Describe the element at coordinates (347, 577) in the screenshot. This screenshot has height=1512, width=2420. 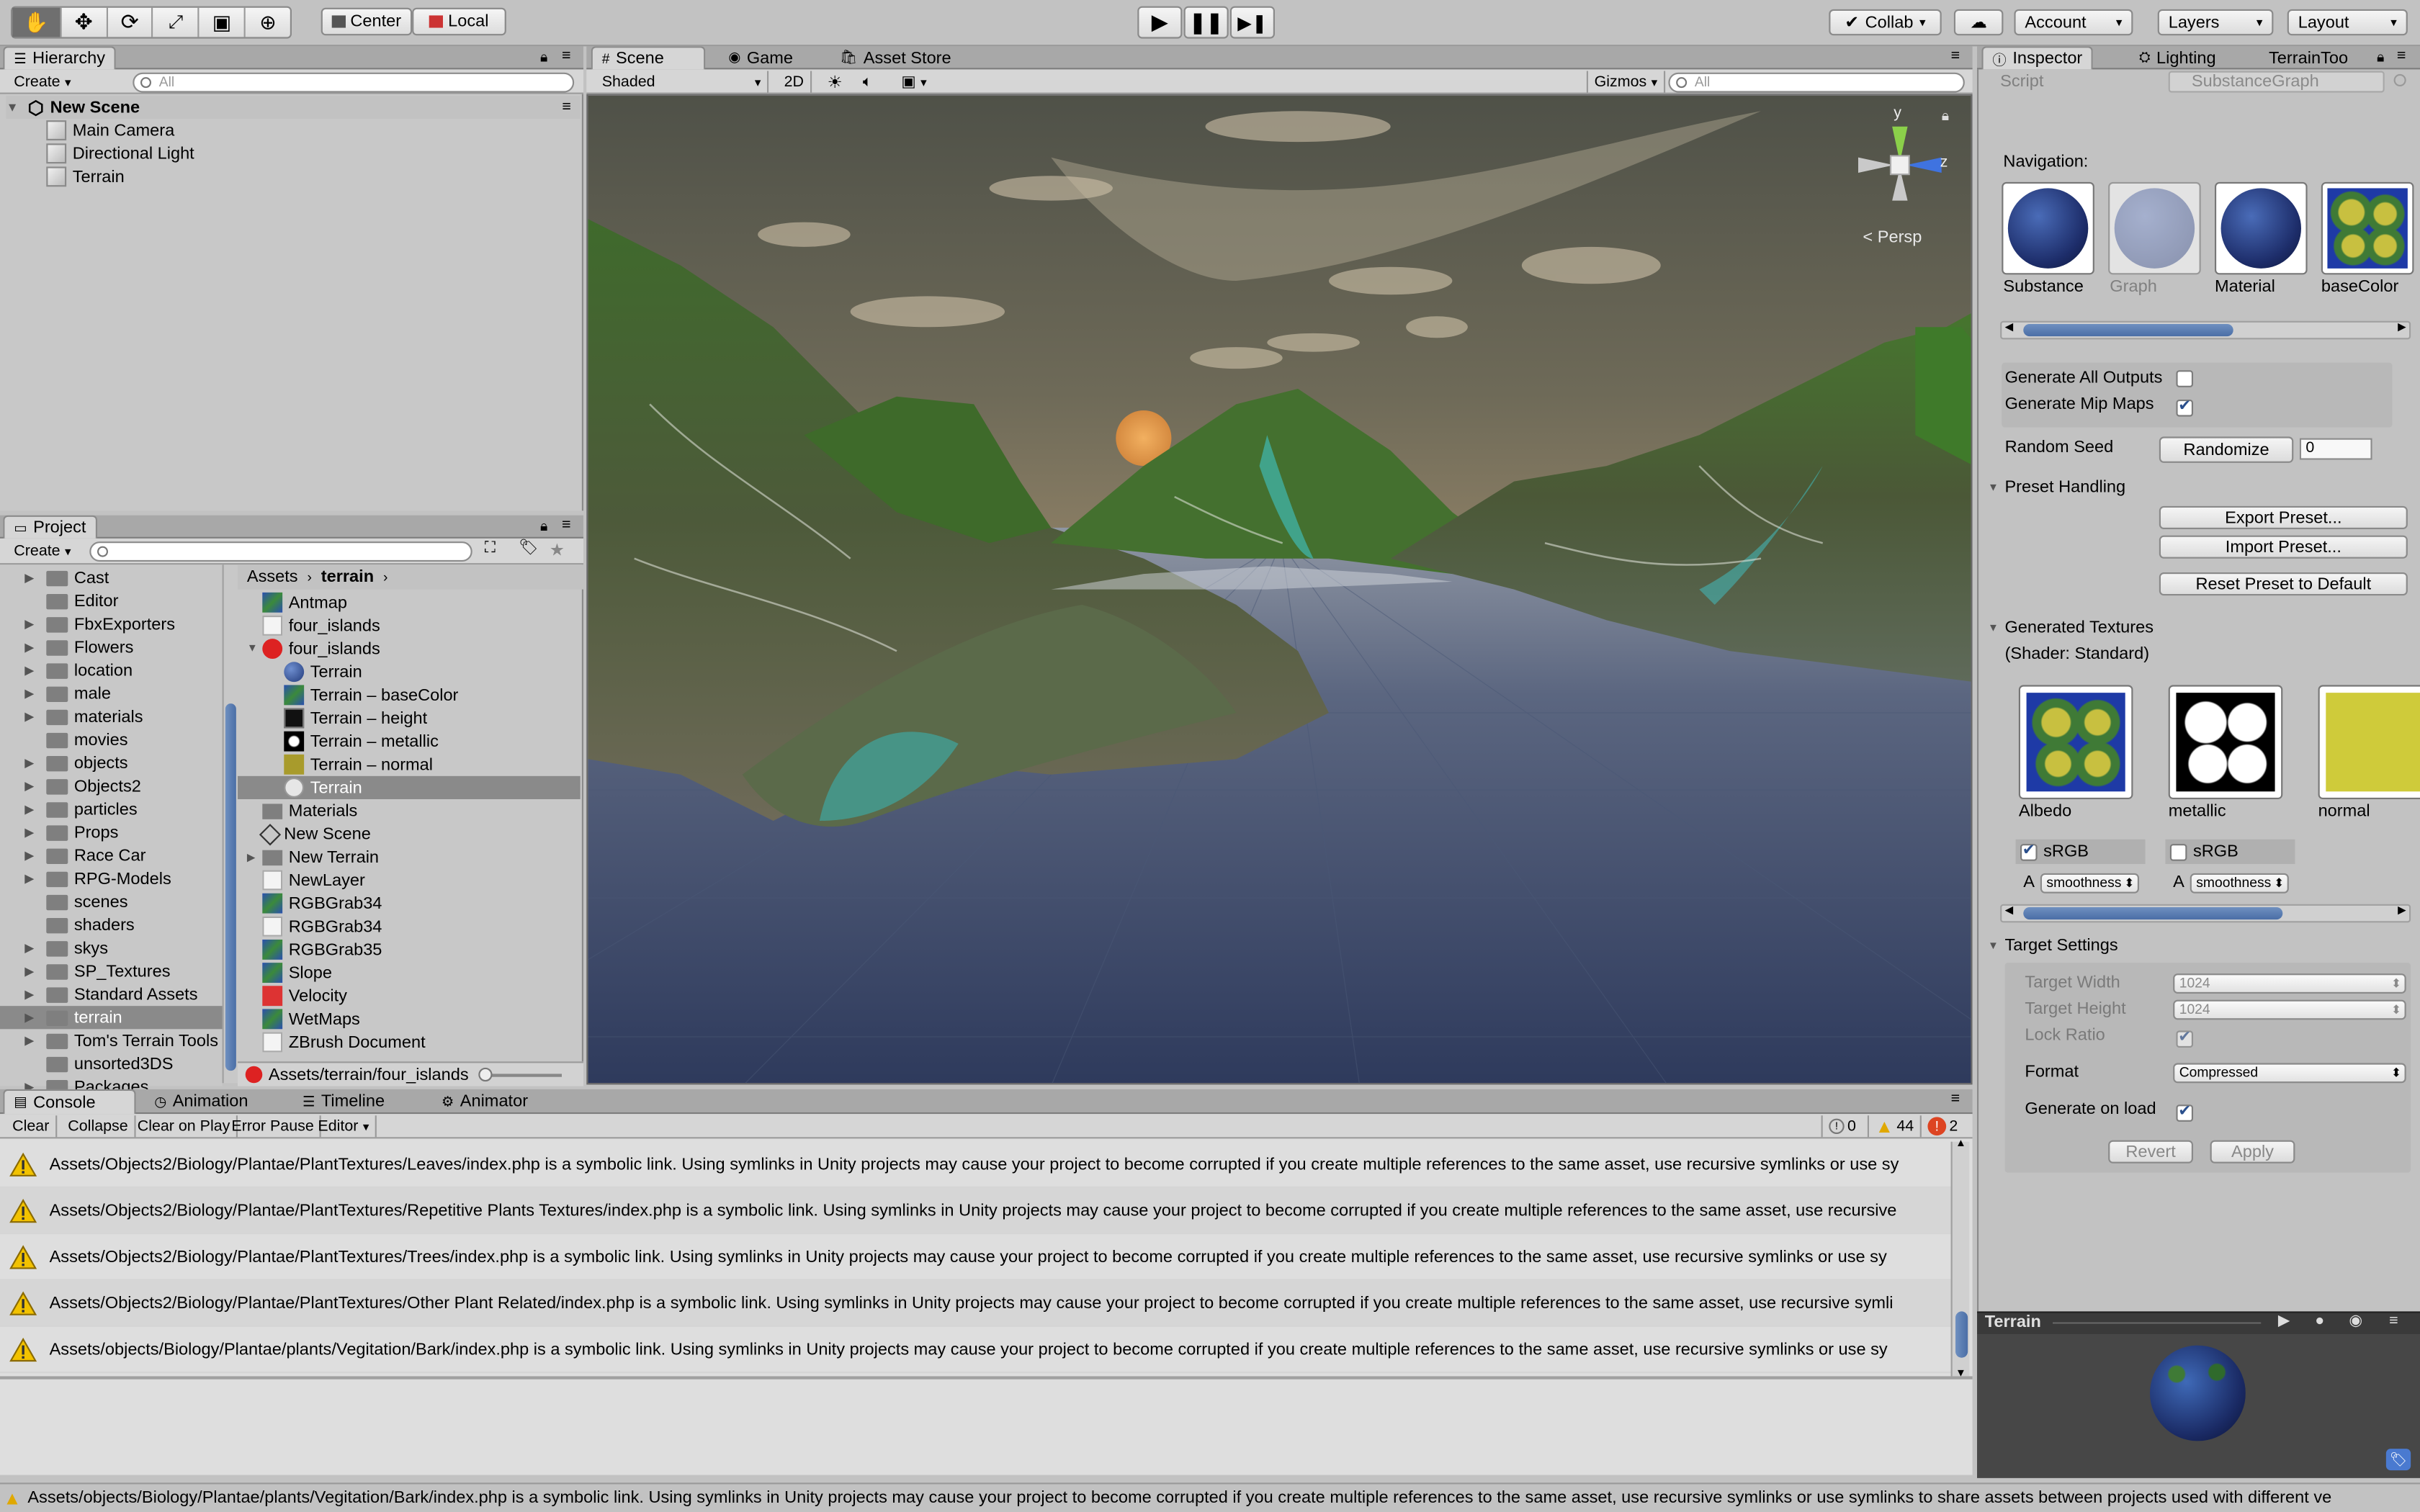
I see `breadcrumb-terrain: terrain` at that location.